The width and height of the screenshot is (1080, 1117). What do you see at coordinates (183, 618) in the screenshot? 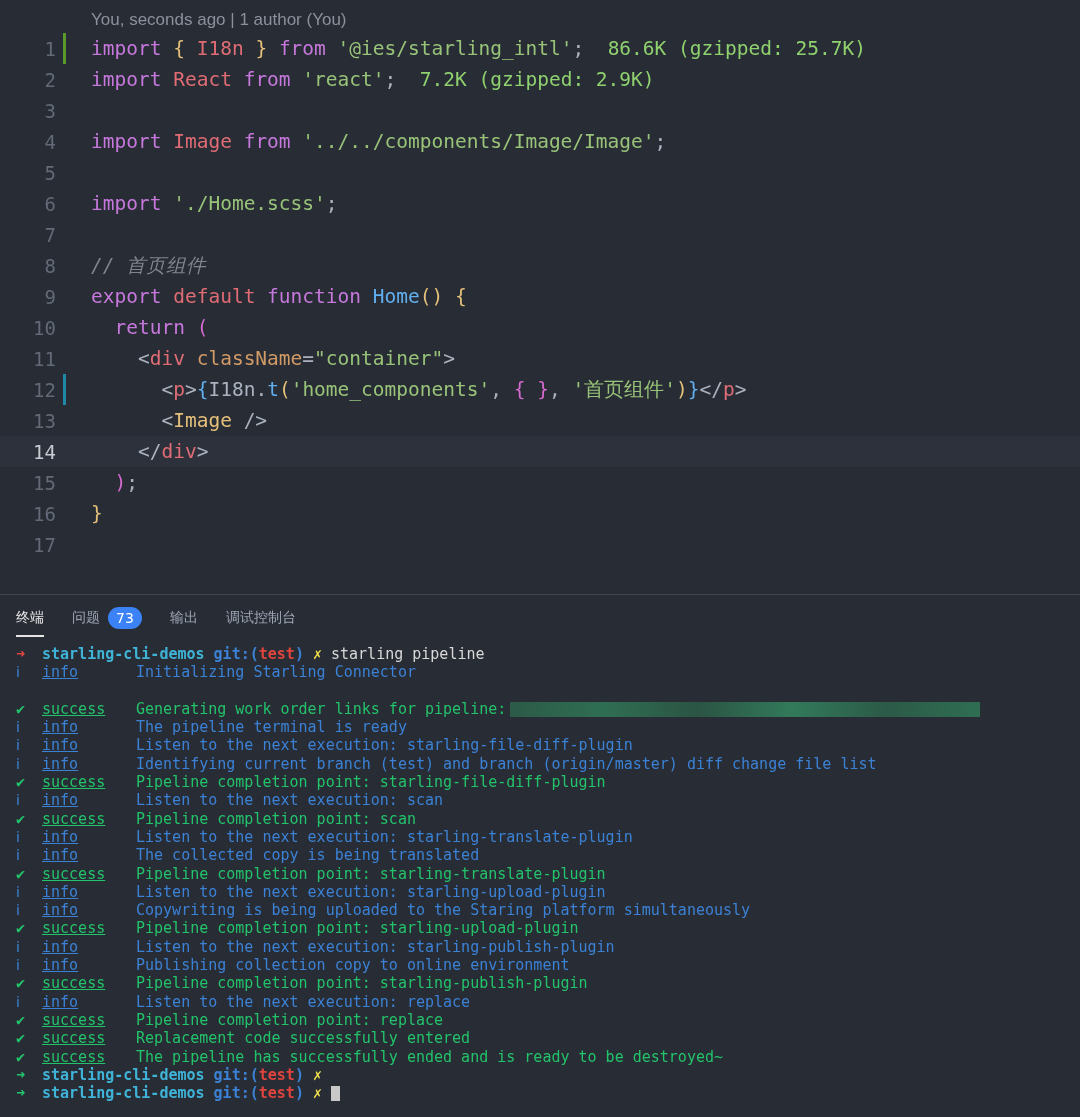
I see `panel-tab: 输出` at bounding box center [183, 618].